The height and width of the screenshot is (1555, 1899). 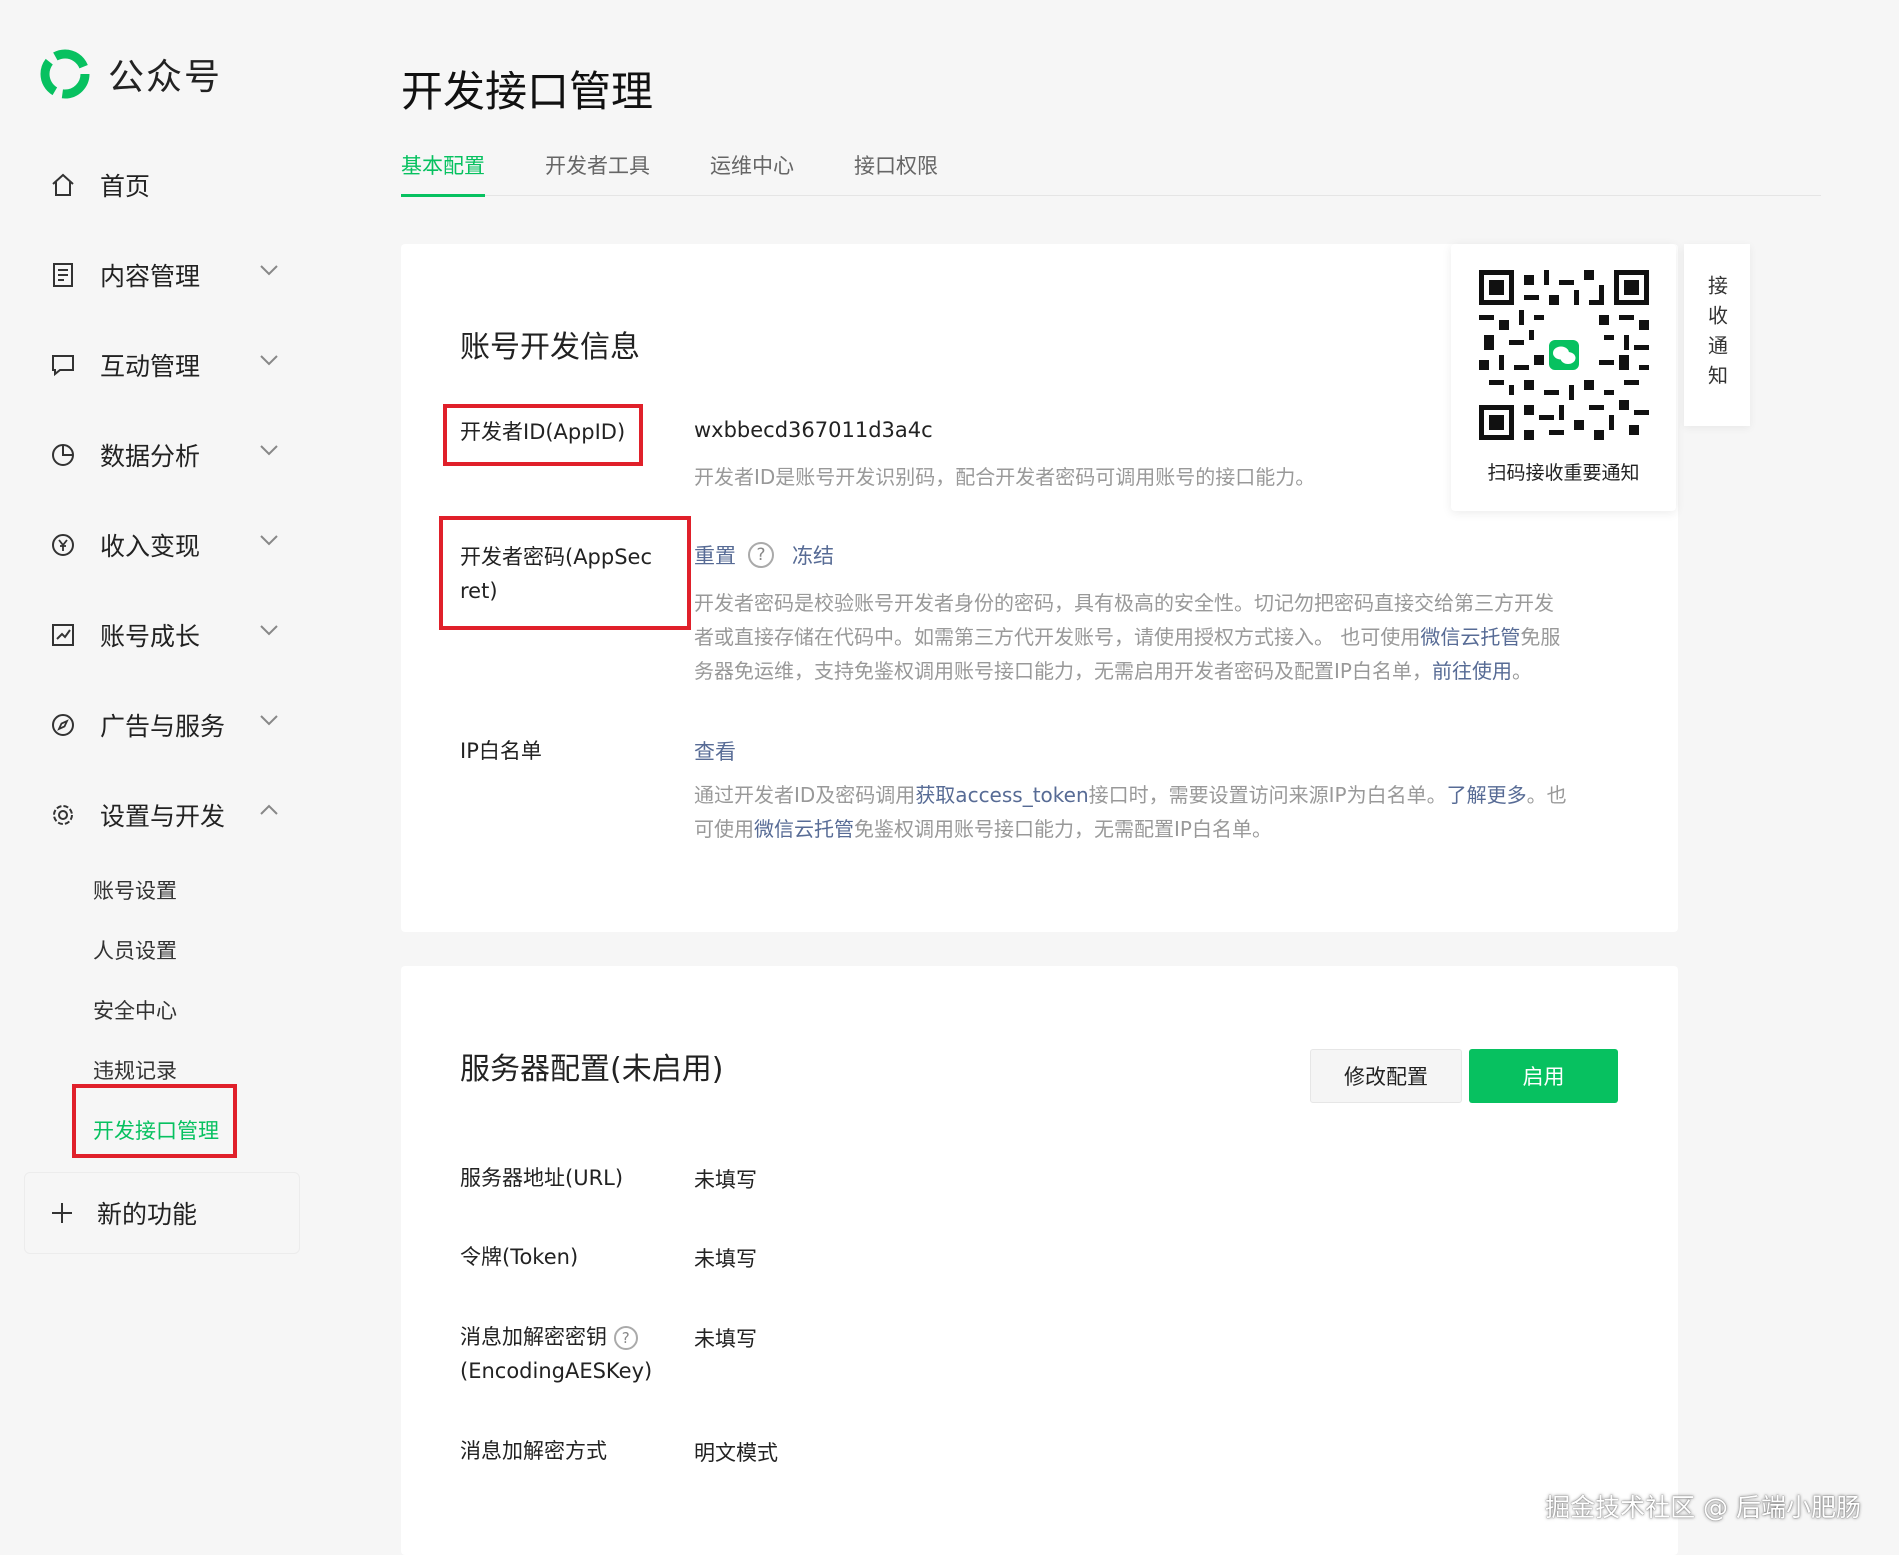 I want to click on freeze-secret-link: 冻结, so click(x=813, y=555).